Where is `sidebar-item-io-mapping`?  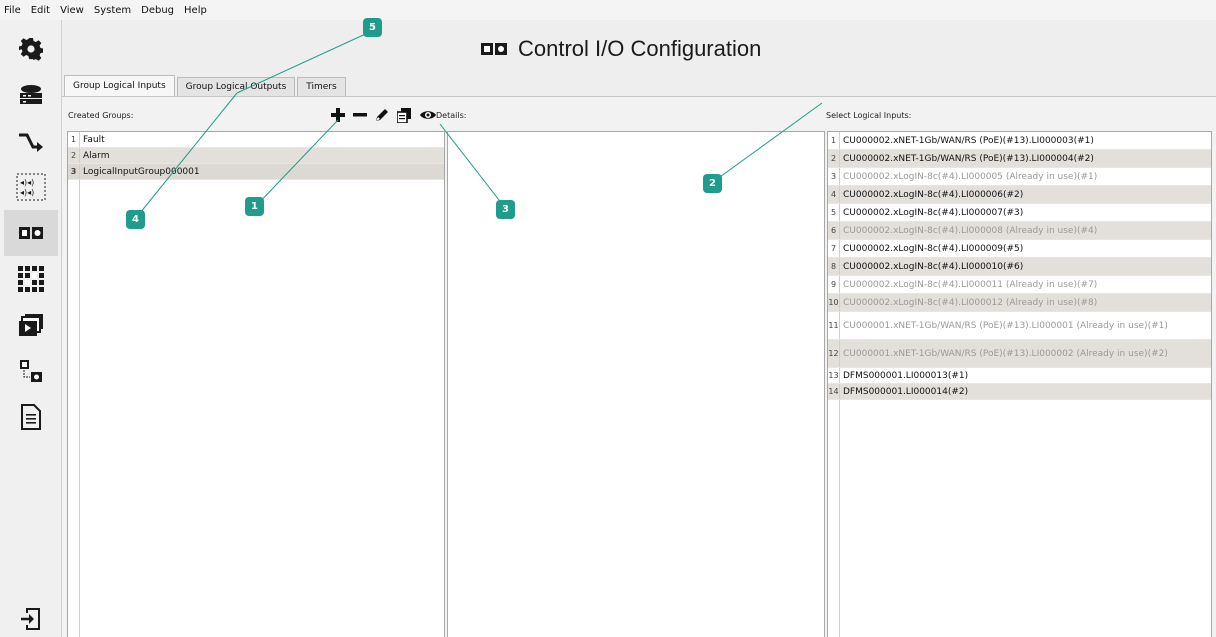
sidebar-item-io-mapping is located at coordinates (31, 371).